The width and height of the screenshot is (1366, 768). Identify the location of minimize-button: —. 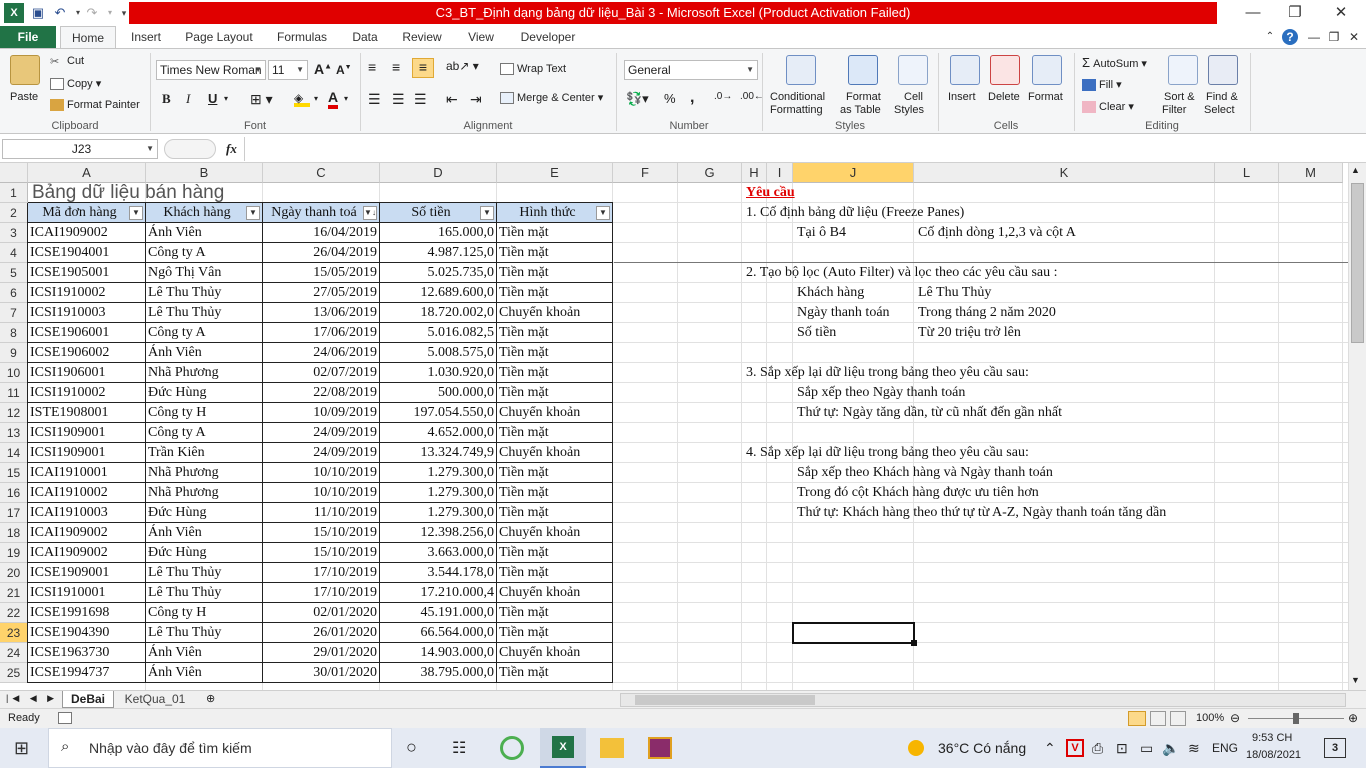
(1253, 13).